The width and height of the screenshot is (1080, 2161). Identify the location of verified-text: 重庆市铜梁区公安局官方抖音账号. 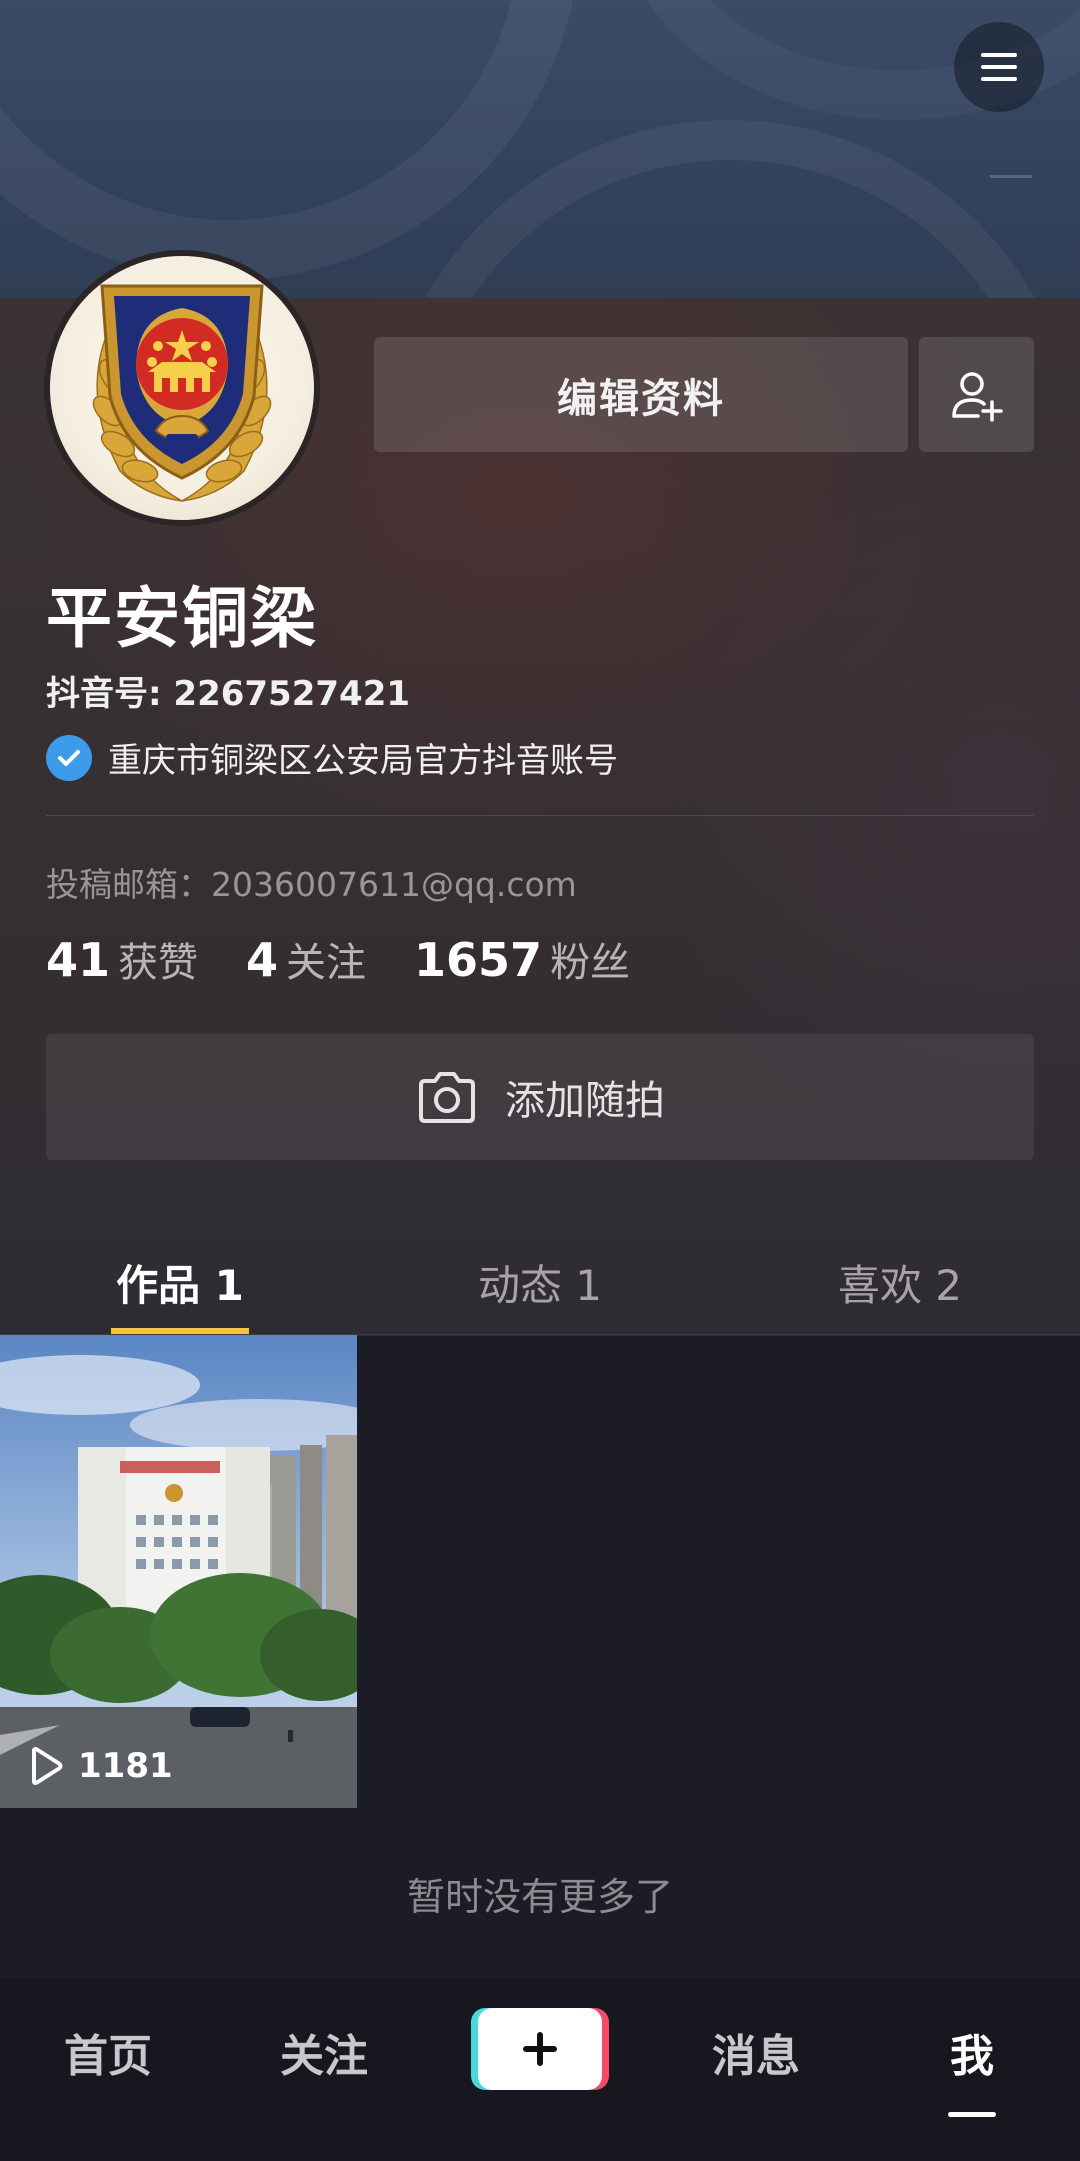
(363, 761).